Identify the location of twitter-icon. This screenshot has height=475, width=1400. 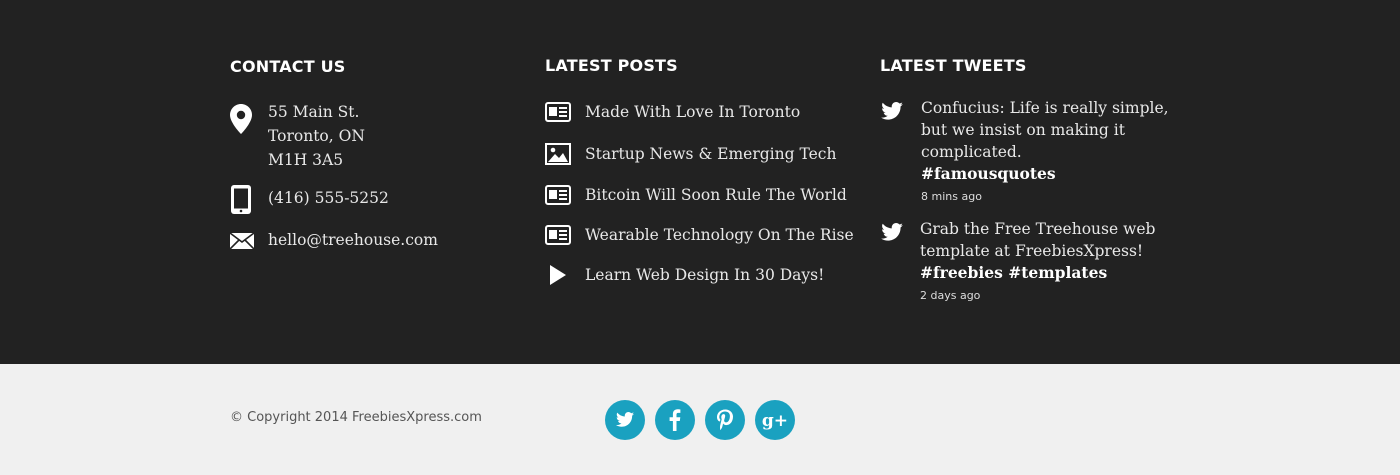
(625, 419).